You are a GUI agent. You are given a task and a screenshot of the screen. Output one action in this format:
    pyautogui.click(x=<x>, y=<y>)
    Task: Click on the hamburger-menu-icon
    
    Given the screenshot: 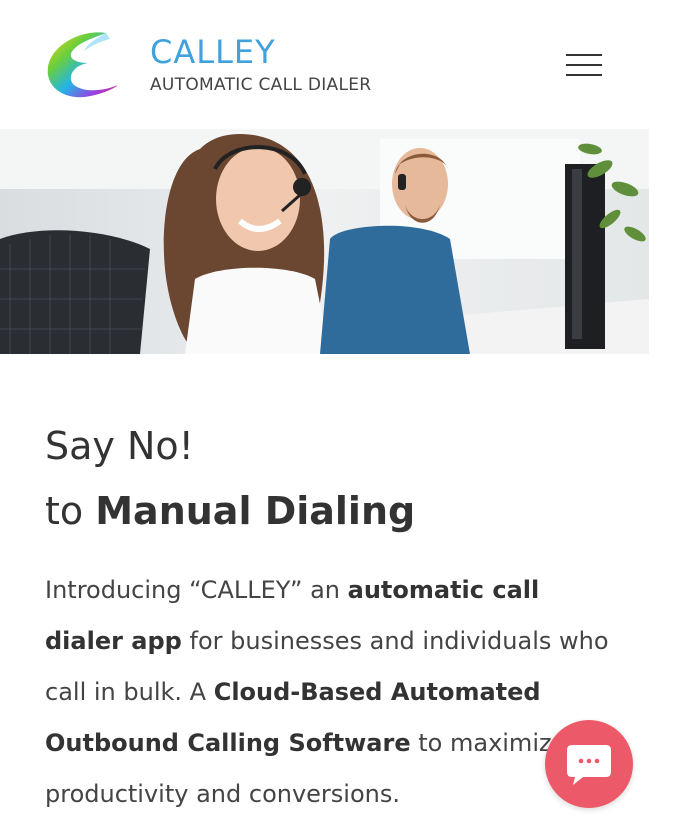 What is the action you would take?
    pyautogui.click(x=584, y=65)
    